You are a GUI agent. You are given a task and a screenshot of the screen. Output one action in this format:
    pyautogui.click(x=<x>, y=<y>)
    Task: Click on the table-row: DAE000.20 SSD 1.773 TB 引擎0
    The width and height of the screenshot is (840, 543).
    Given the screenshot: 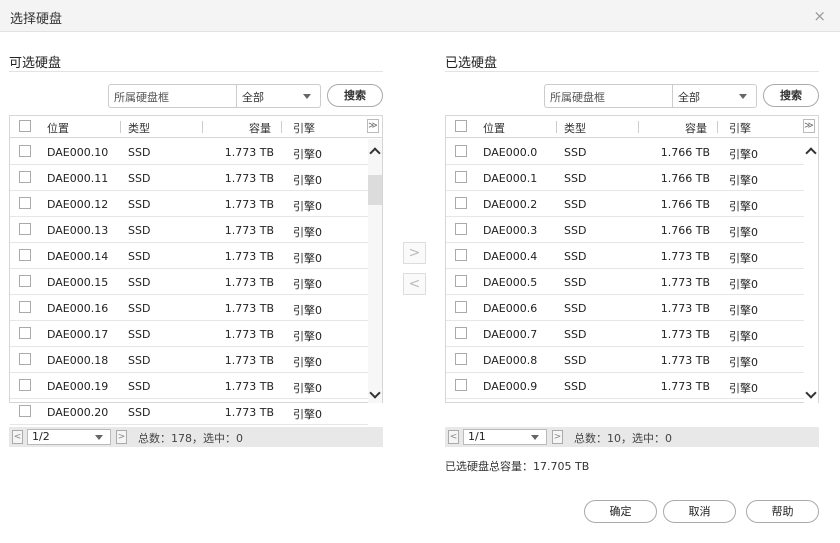 What is the action you would take?
    pyautogui.click(x=189, y=412)
    